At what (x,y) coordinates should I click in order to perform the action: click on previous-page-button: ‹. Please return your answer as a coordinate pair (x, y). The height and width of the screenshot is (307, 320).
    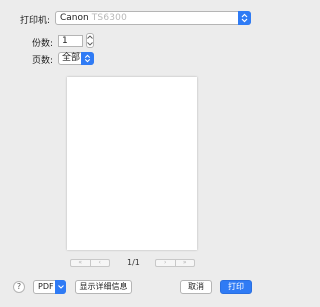
    Looking at the image, I should click on (99, 262).